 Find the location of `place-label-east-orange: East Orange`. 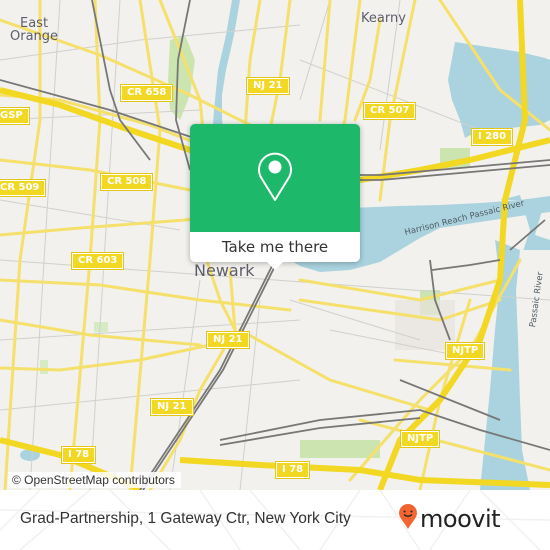

place-label-east-orange: East Orange is located at coordinates (34, 30).